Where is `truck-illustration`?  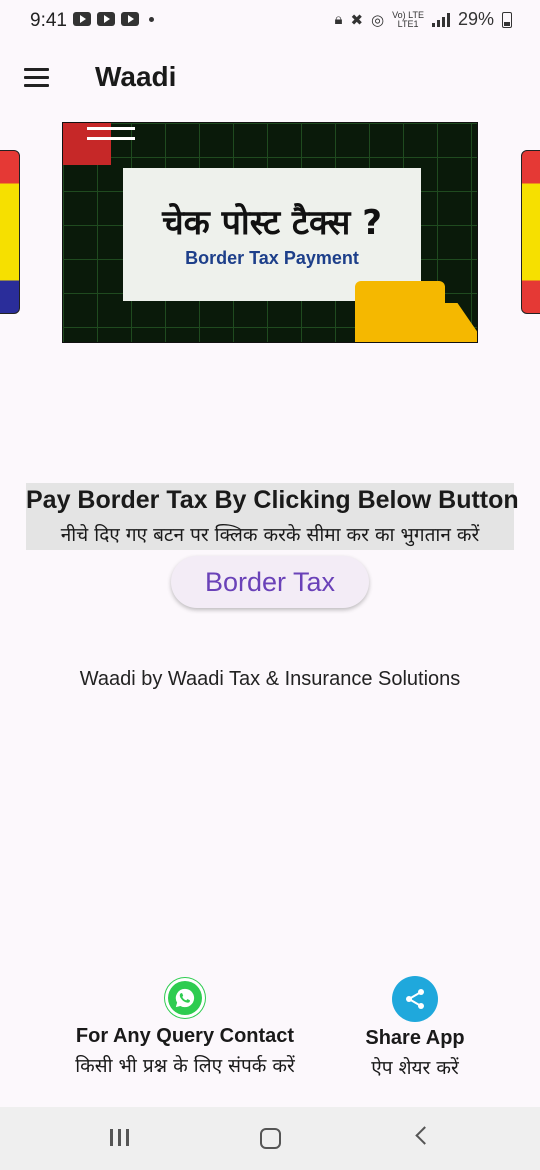
truck-illustration is located at coordinates (400, 311).